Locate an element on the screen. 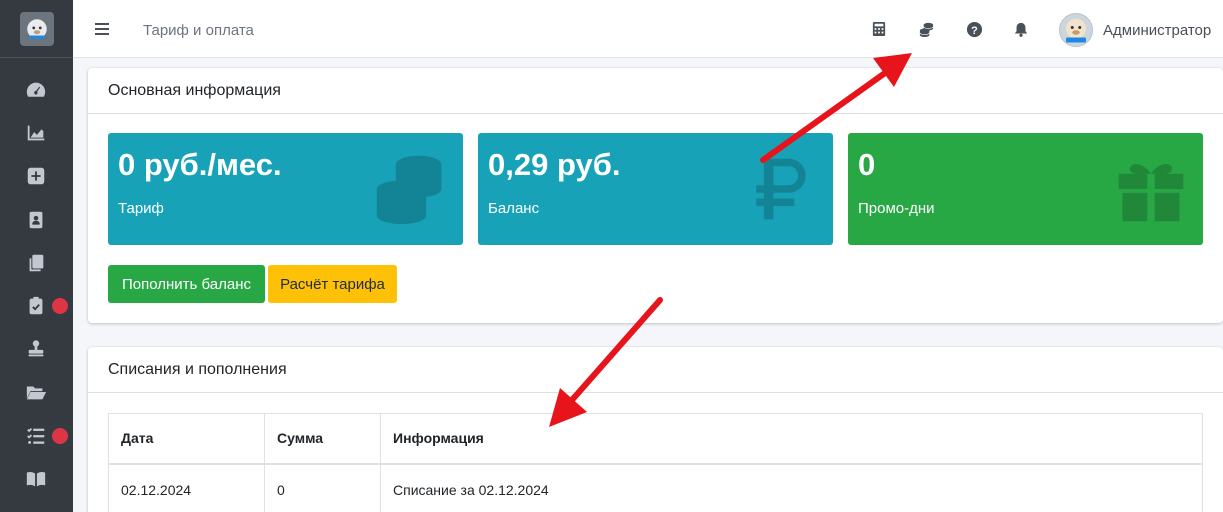 The image size is (1223, 512). clipboard-check-icon is located at coordinates (35, 305).